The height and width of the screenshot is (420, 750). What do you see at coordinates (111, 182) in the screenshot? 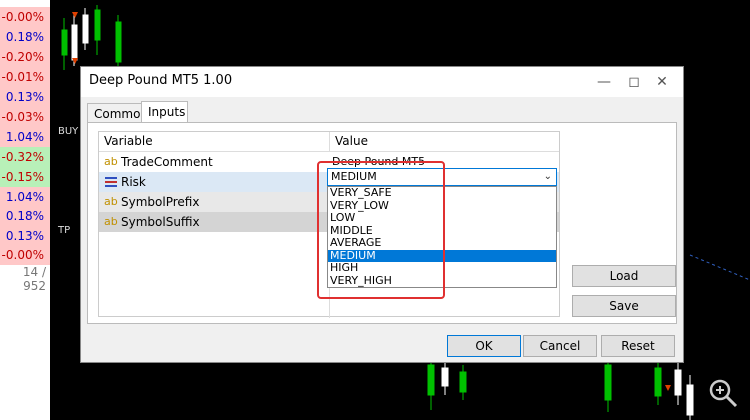
I see `enum-list-icon` at bounding box center [111, 182].